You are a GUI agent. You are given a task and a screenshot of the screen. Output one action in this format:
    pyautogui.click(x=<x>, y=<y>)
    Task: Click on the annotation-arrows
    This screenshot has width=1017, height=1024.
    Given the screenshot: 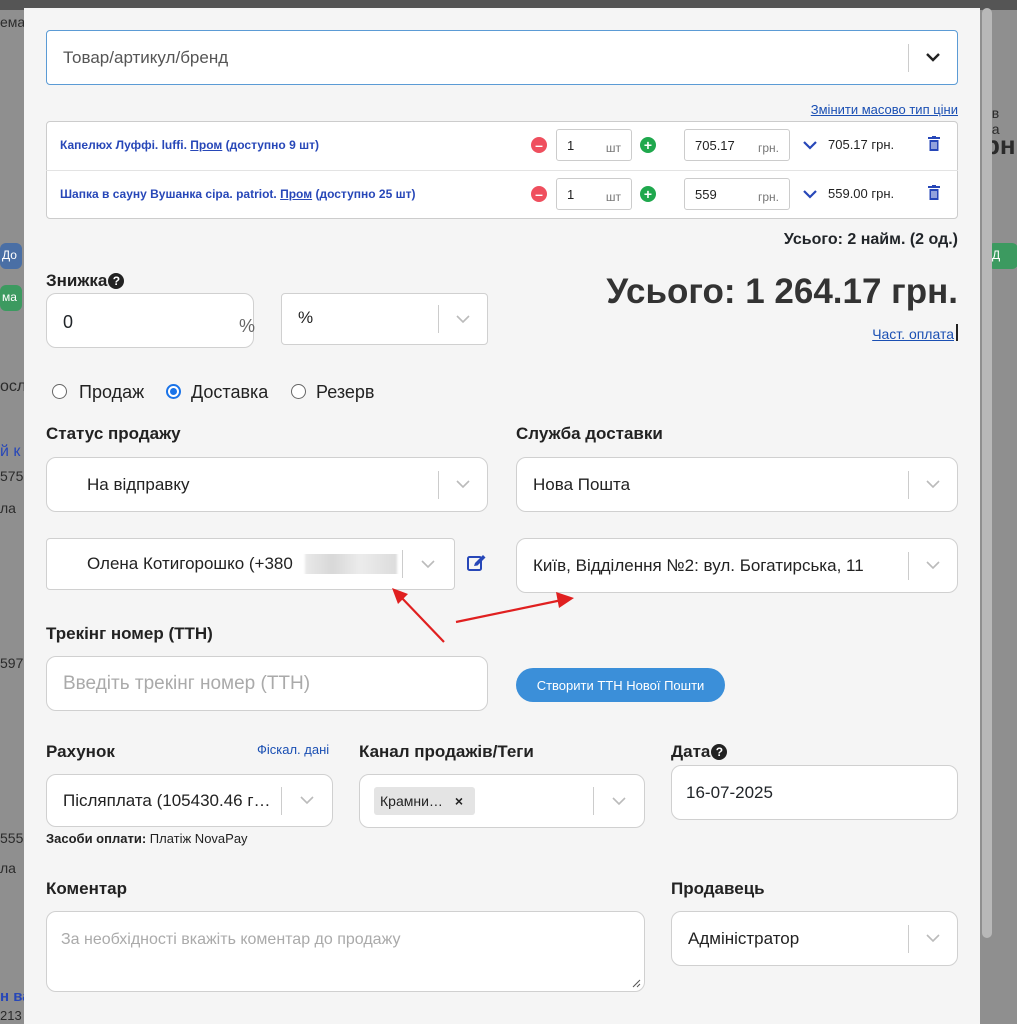 What is the action you would take?
    pyautogui.click(x=483, y=615)
    